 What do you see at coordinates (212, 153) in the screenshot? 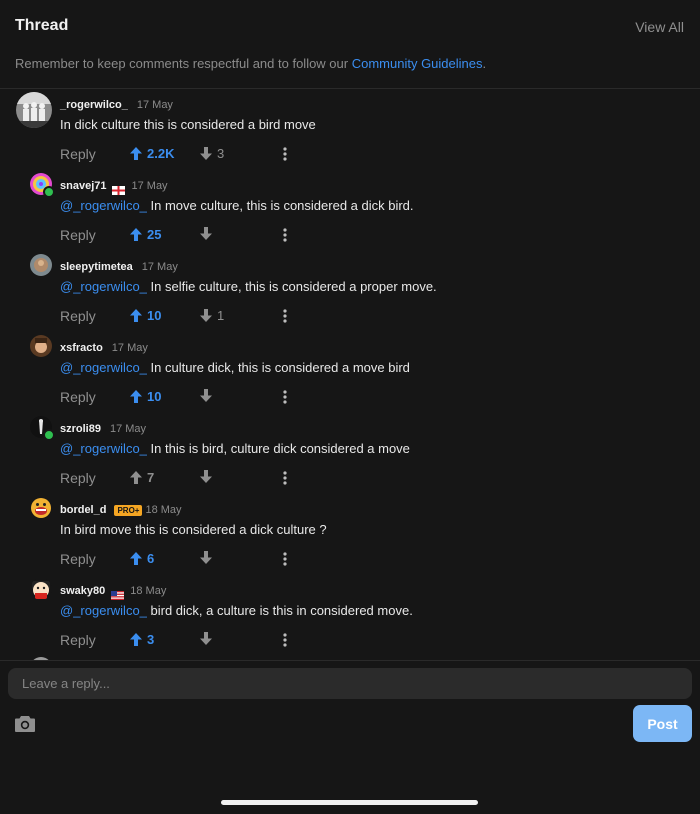
I see `downvote-button: 3` at bounding box center [212, 153].